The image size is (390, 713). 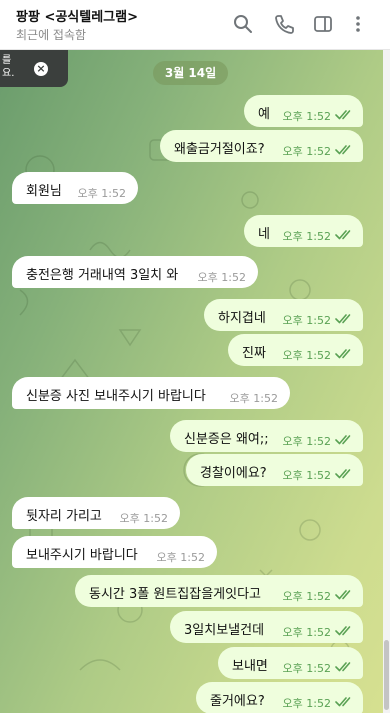 What do you see at coordinates (44, 191) in the screenshot?
I see `message-text: 회원님` at bounding box center [44, 191].